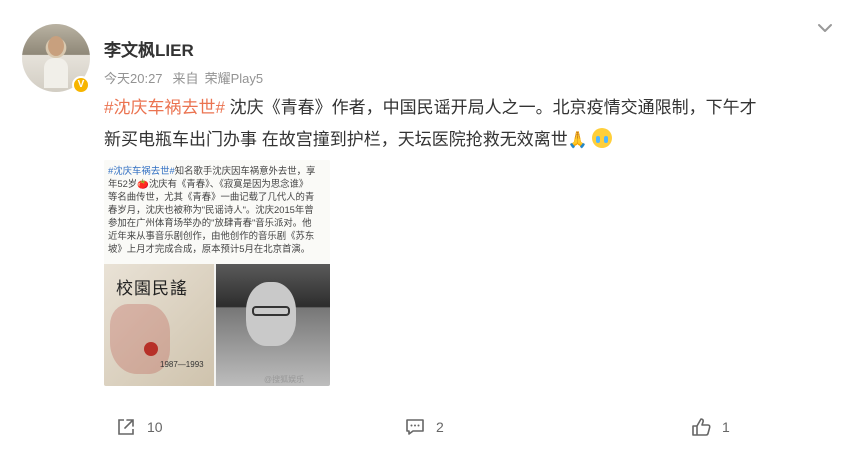 The width and height of the screenshot is (861, 459). I want to click on crying-face-icon, so click(602, 138).